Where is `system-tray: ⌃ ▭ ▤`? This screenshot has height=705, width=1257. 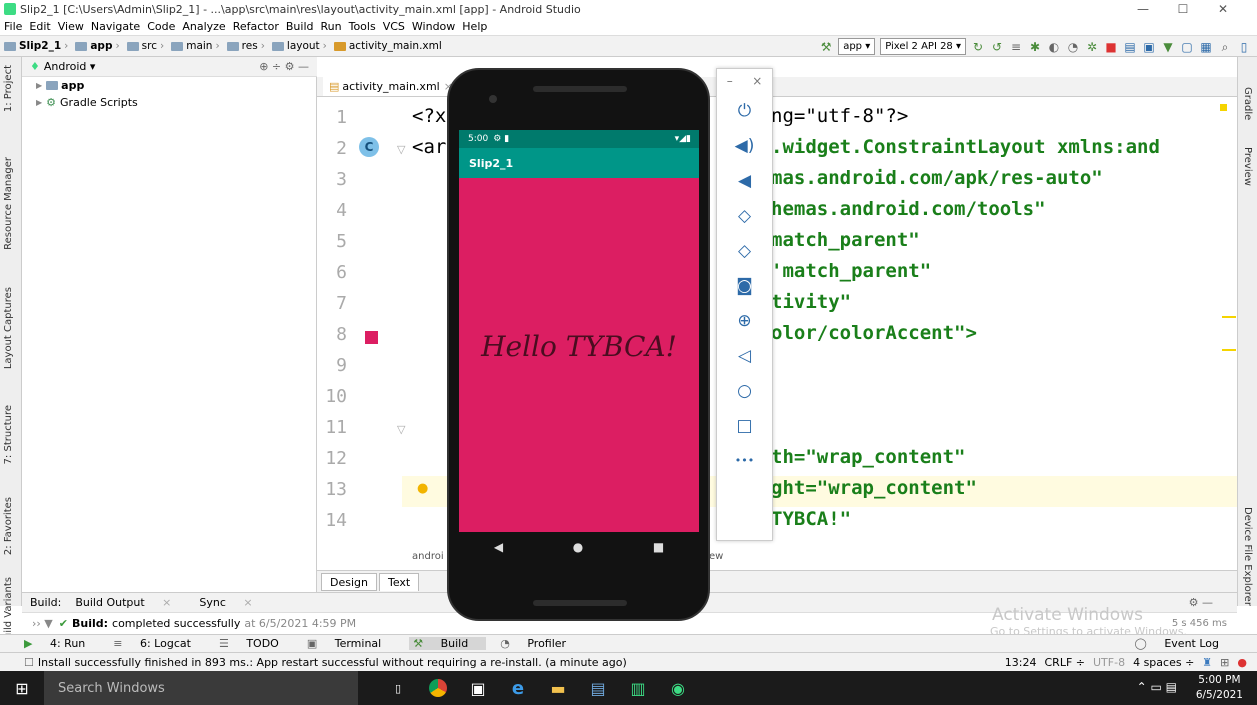 system-tray: ⌃ ▭ ▤ is located at coordinates (1157, 687).